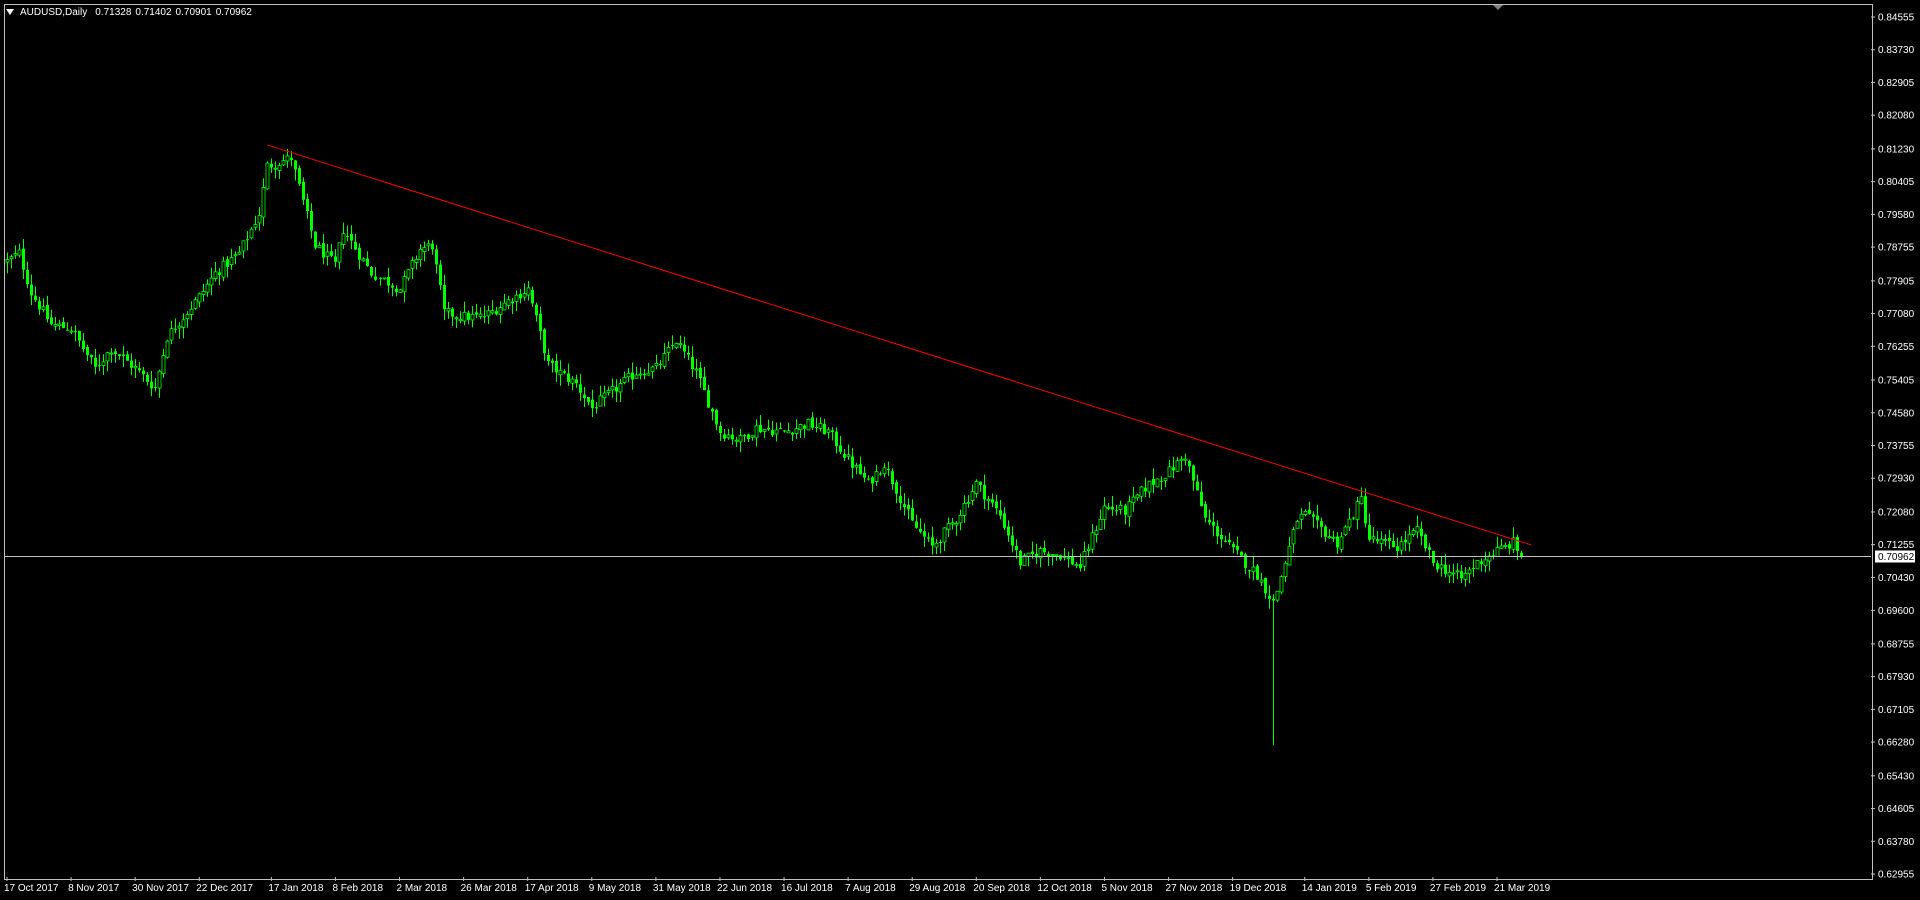 The image size is (1920, 900). What do you see at coordinates (1896, 512) in the screenshot?
I see `y-axis-tick-label: 0.72080` at bounding box center [1896, 512].